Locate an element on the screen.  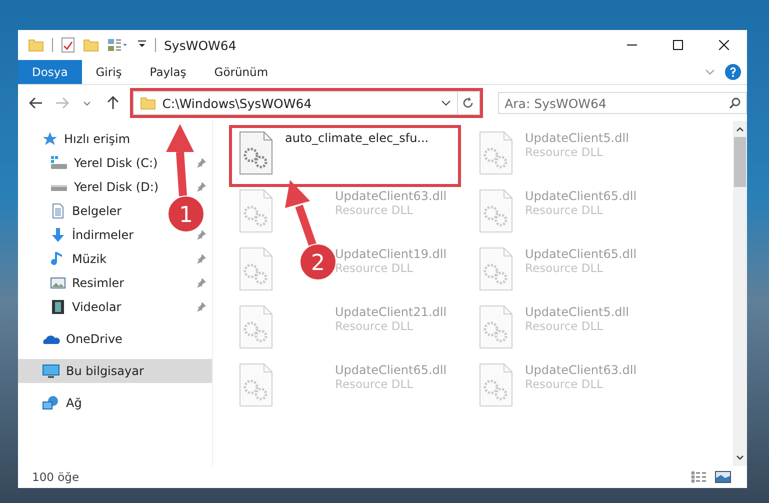
sidebar-item: Müzik is located at coordinates (64, 259).